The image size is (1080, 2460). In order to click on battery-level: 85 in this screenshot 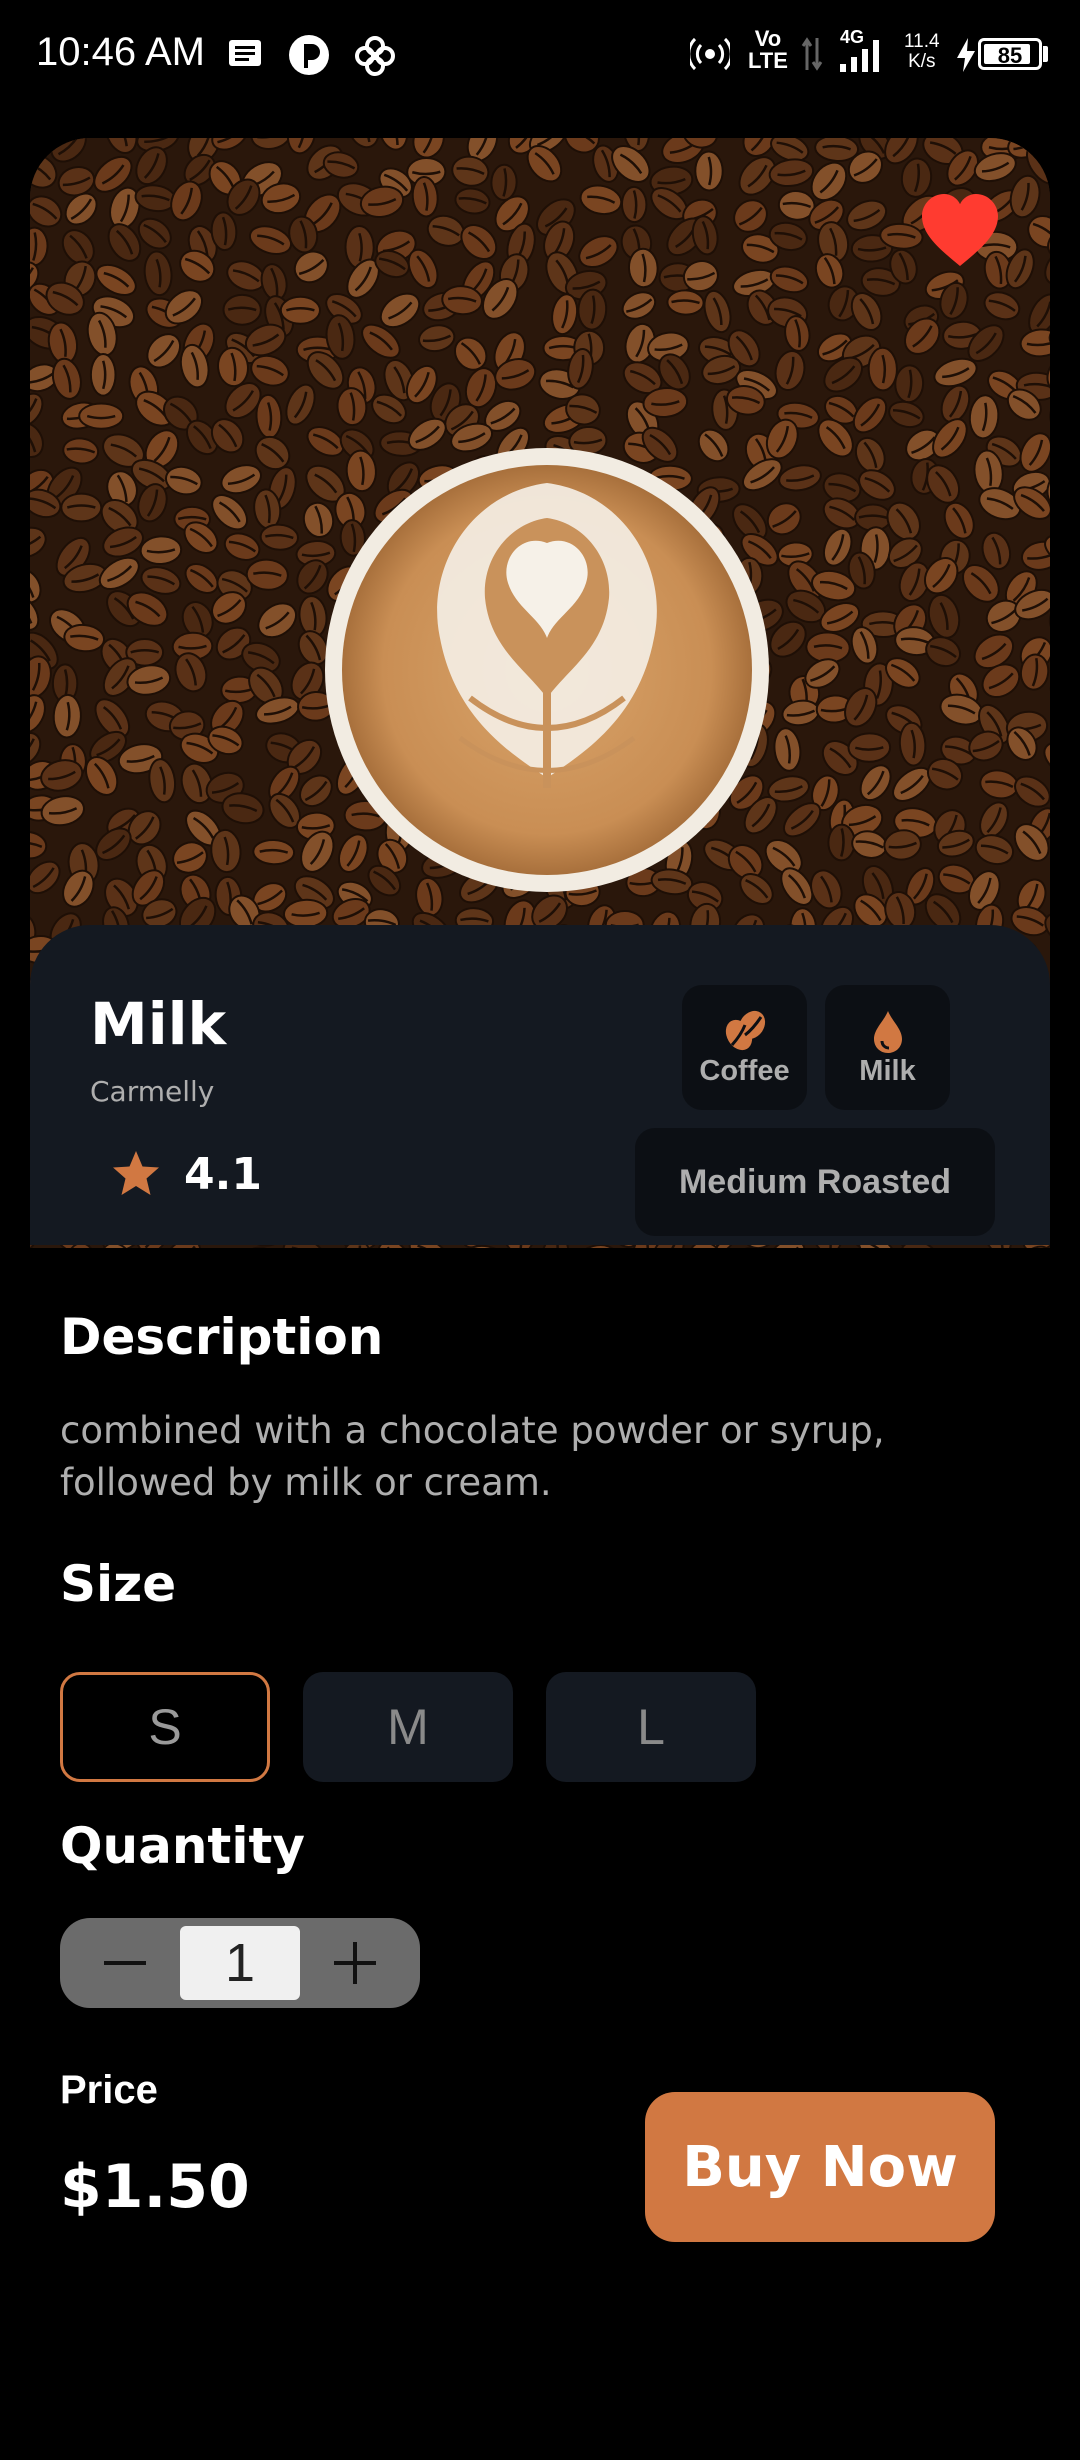, I will do `click(1010, 55)`.